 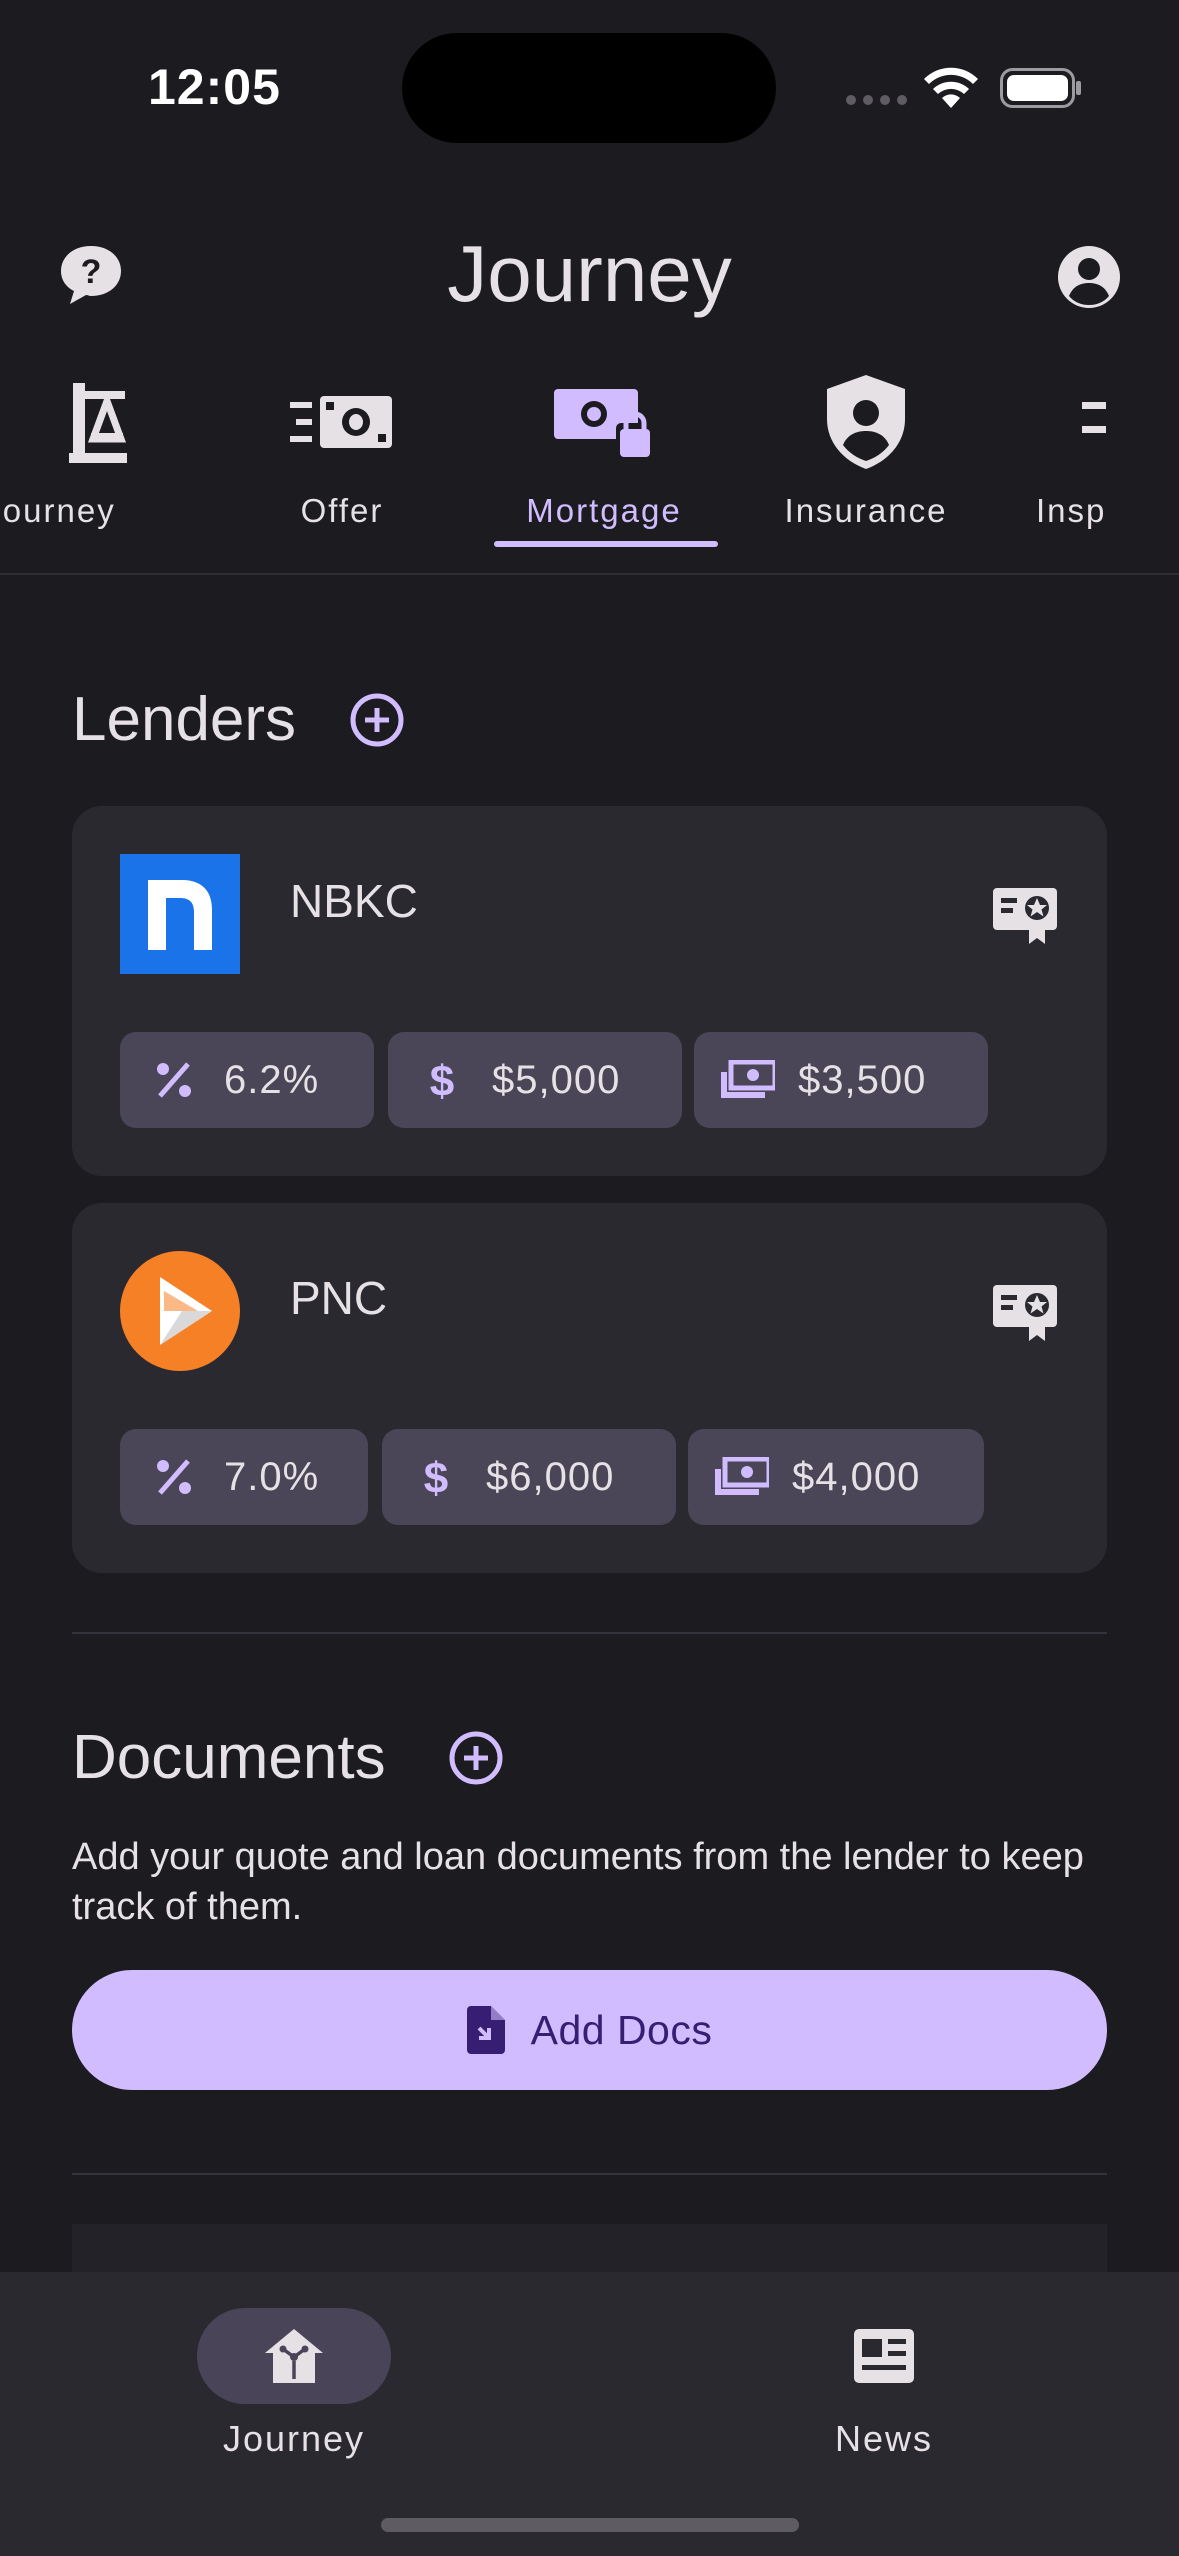 What do you see at coordinates (866, 510) in the screenshot?
I see `tab-label: Insurance` at bounding box center [866, 510].